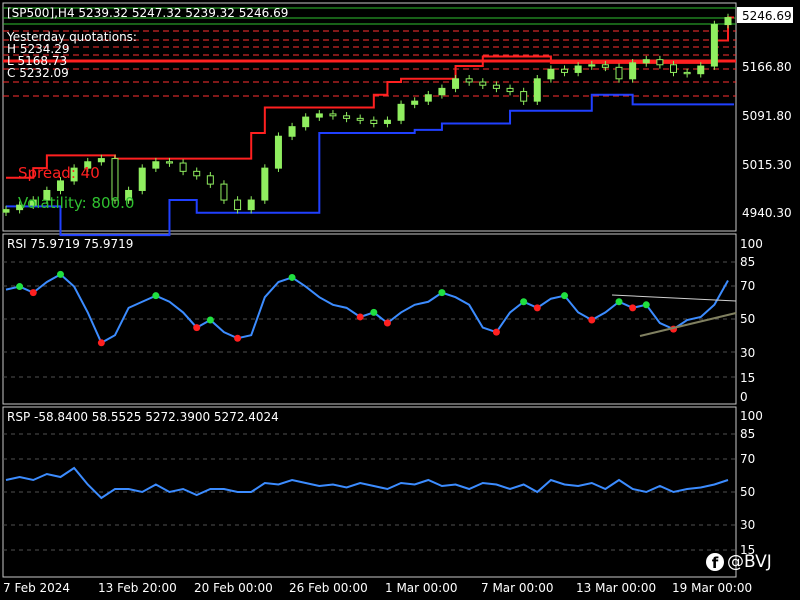  I want to click on rsp-tick-70: 70, so click(747, 459).